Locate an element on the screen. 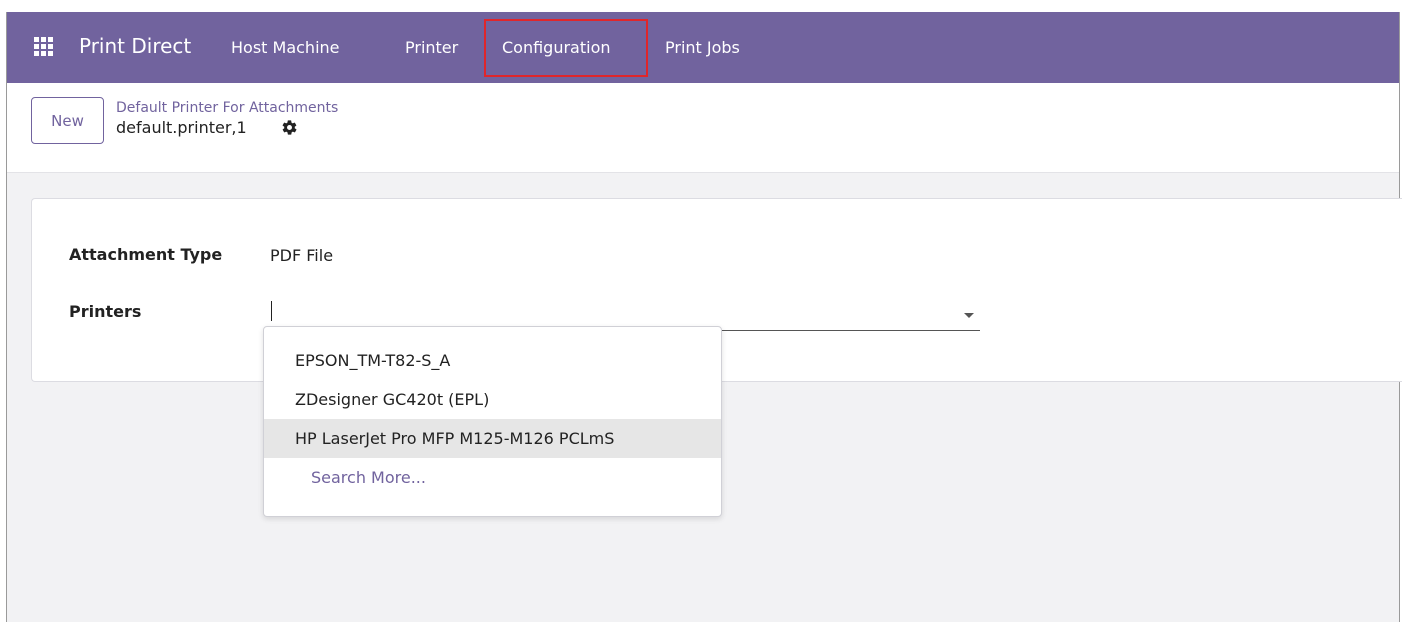  record-name: default.printer,1 is located at coordinates (181, 127).